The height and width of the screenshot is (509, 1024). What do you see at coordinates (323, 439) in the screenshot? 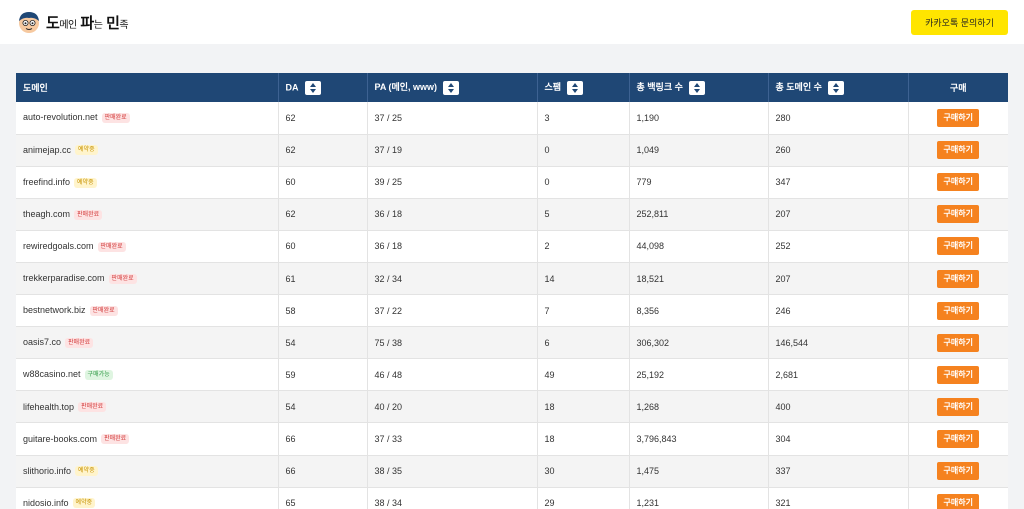
I see `da-cell: 66` at bounding box center [323, 439].